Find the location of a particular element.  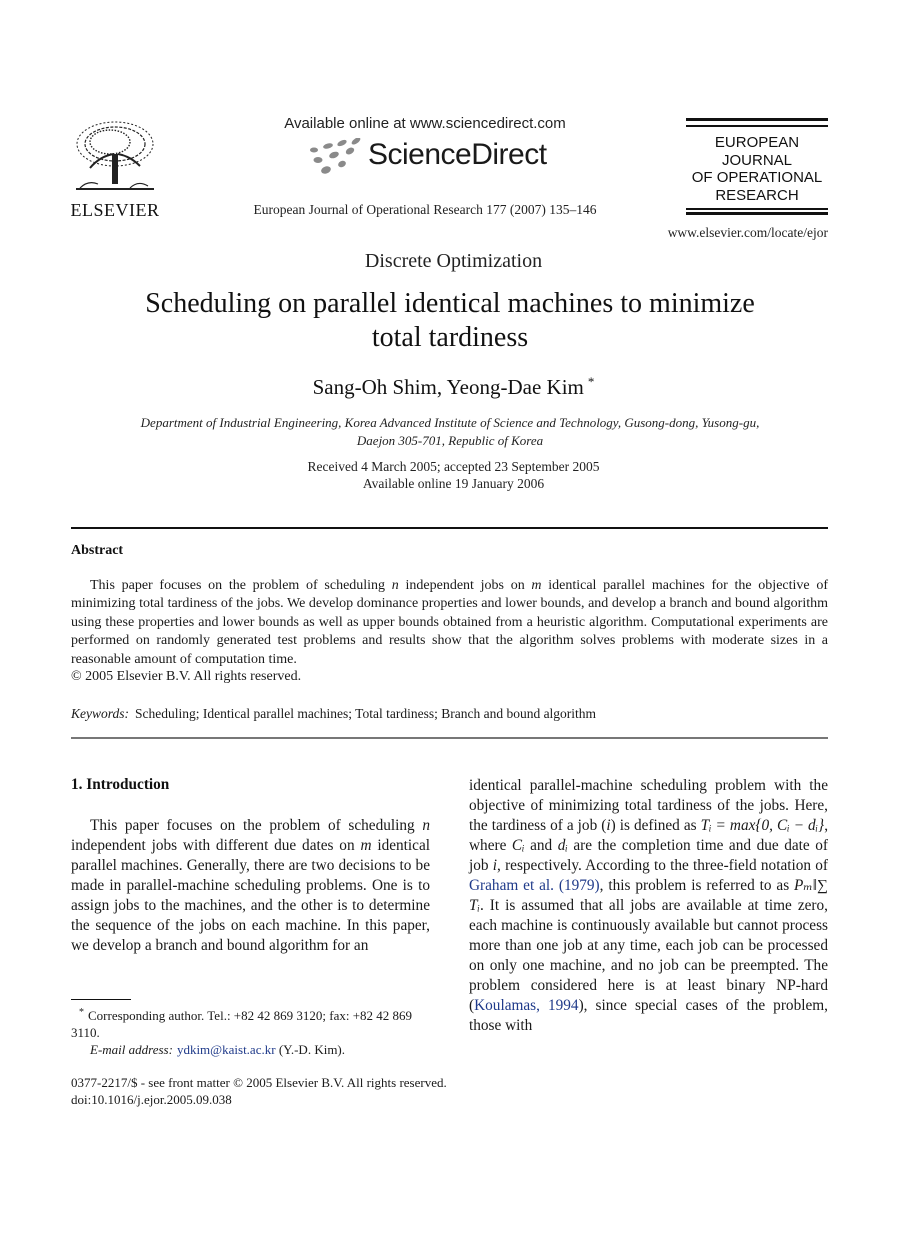

doi-line: doi:10.1016/j.ejor.2005.09.038 is located at coordinates (259, 1099).